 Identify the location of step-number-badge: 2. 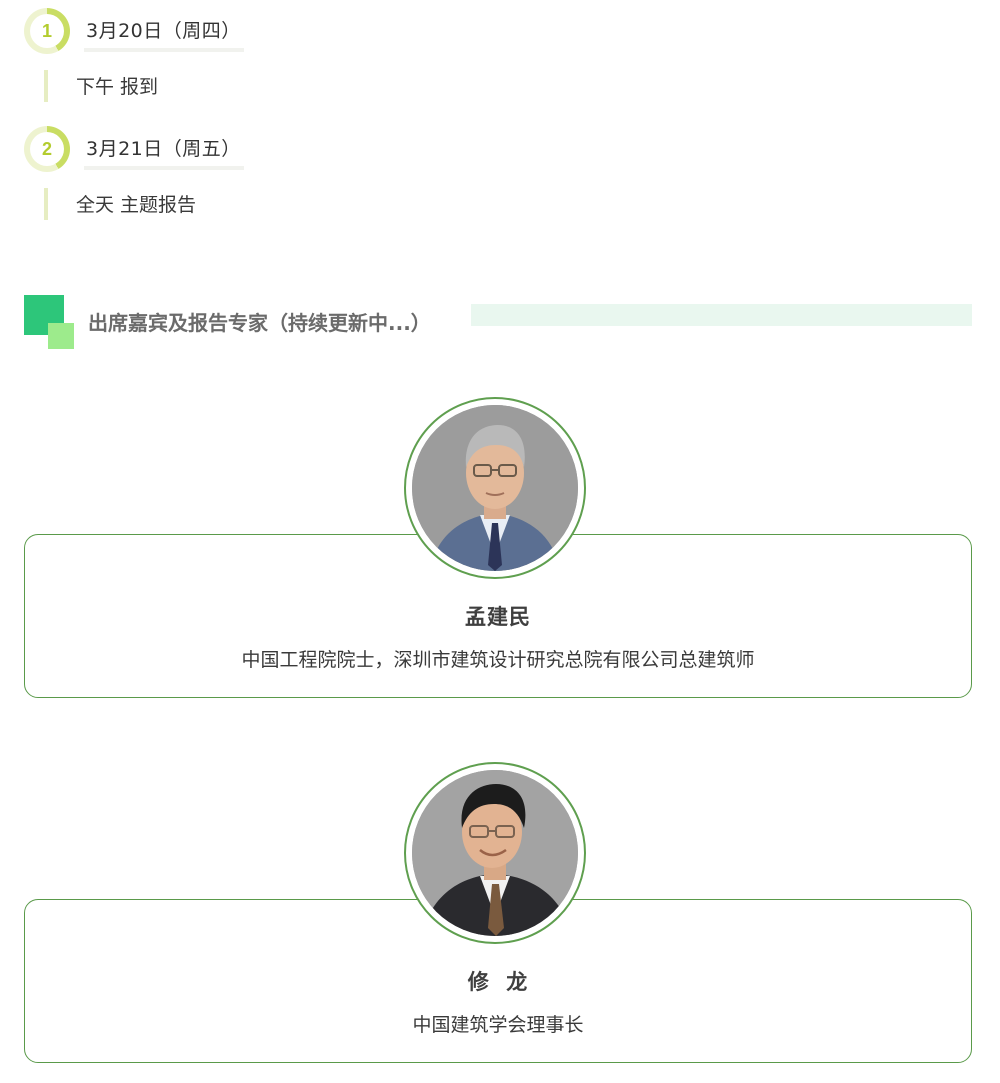
(47, 149).